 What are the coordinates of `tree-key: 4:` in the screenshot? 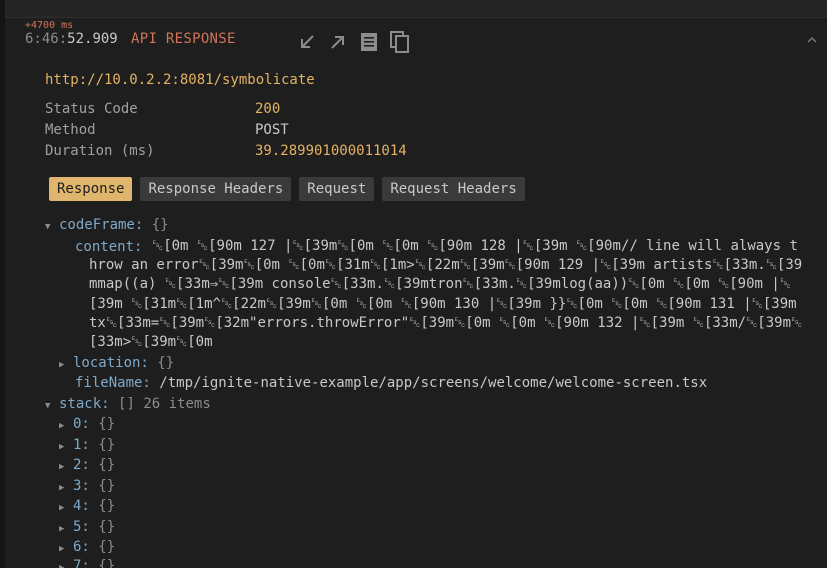 It's located at (81, 506).